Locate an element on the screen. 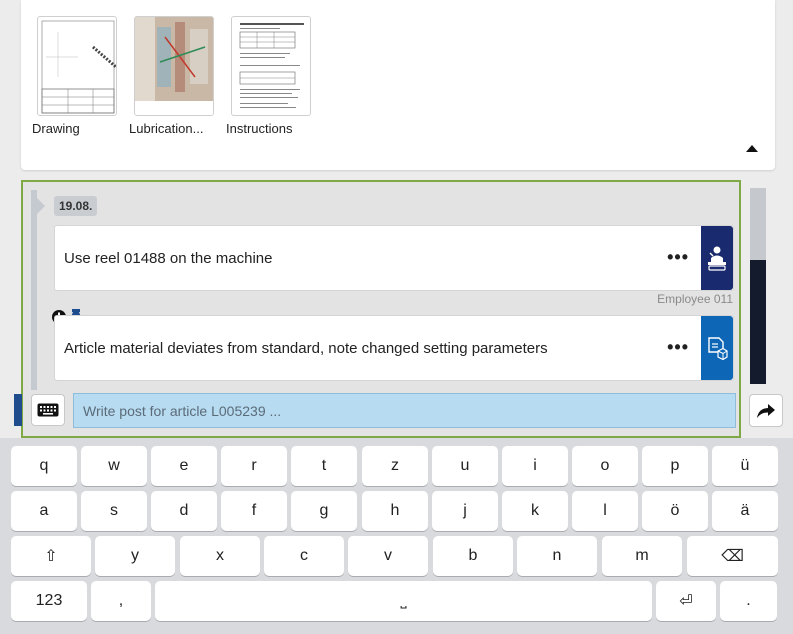 The width and height of the screenshot is (793, 634). instructions-thumbnail is located at coordinates (271, 66).